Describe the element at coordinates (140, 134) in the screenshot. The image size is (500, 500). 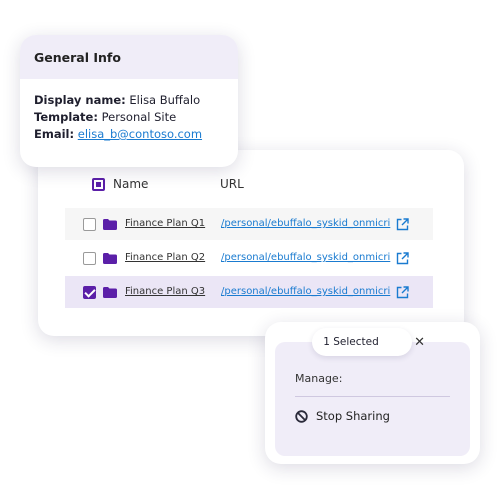
I see `email-link: elisa_b@contoso.com` at that location.